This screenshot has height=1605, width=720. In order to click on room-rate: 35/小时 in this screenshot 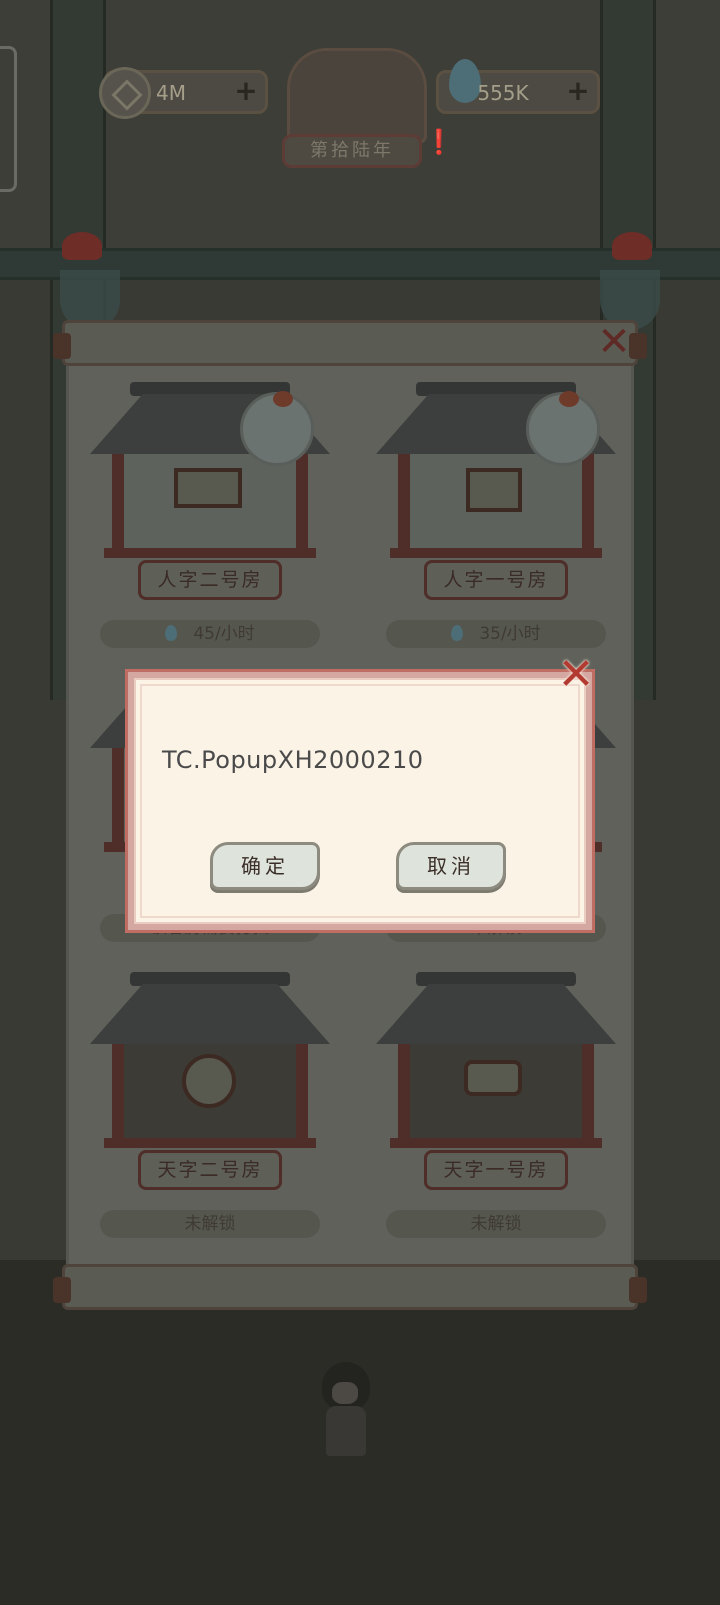, I will do `click(496, 634)`.